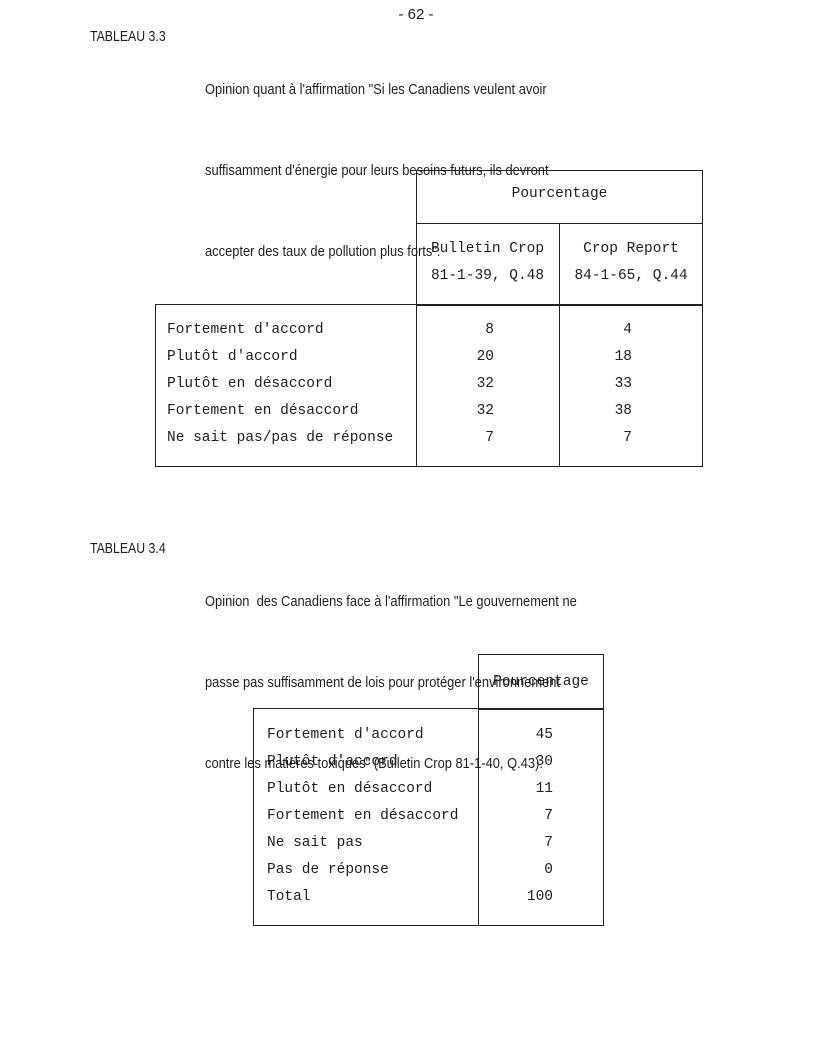  Describe the element at coordinates (623, 411) in the screenshot. I see `cell-value: 38` at that location.